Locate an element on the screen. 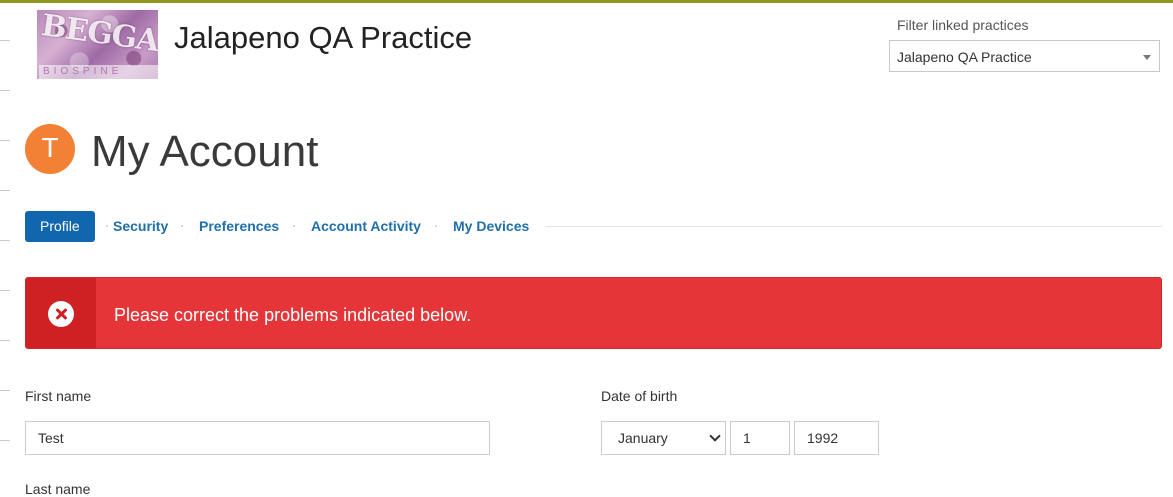 The height and width of the screenshot is (497, 1173). logo-subtext: BIOSPINE is located at coordinates (98, 72).